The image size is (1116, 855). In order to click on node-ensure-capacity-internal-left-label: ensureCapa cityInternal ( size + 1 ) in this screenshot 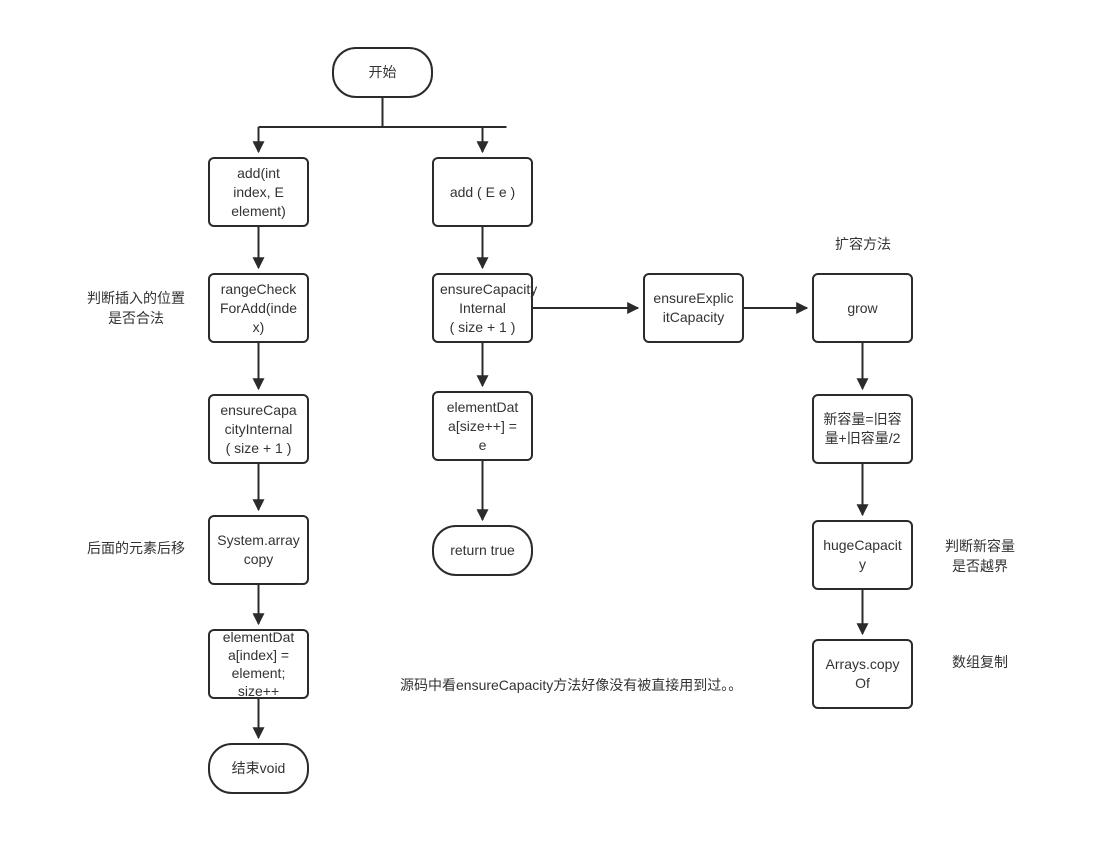, I will do `click(258, 428)`.